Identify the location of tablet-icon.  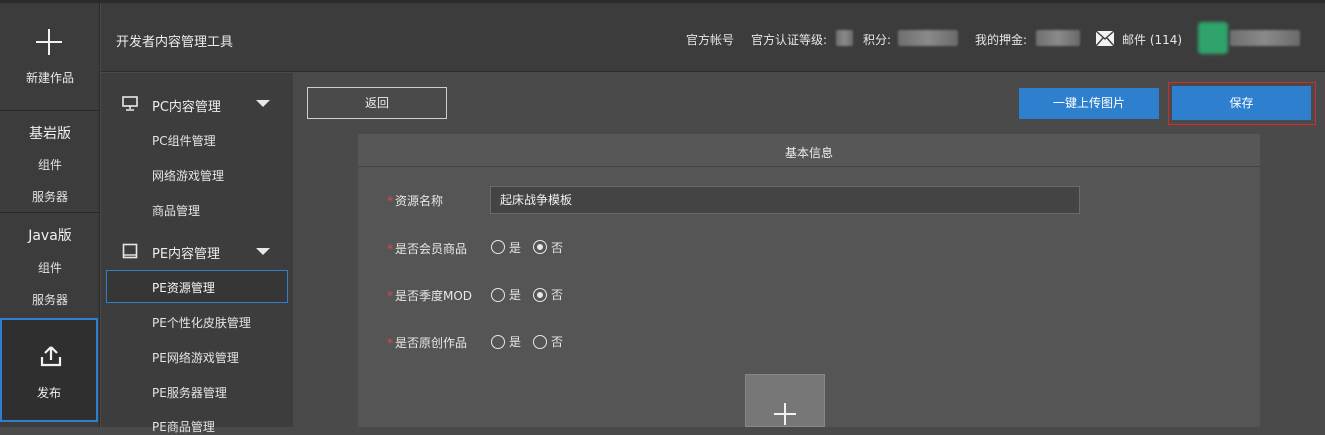
(130, 251).